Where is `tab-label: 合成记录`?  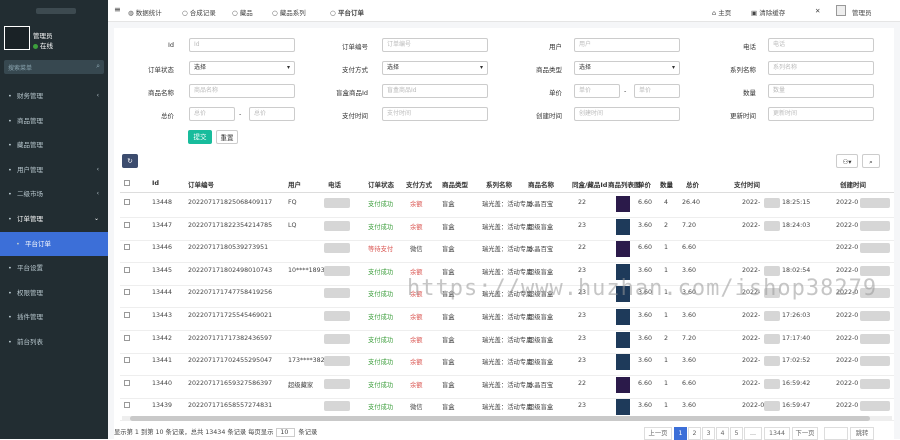 tab-label: 合成记录 is located at coordinates (202, 13).